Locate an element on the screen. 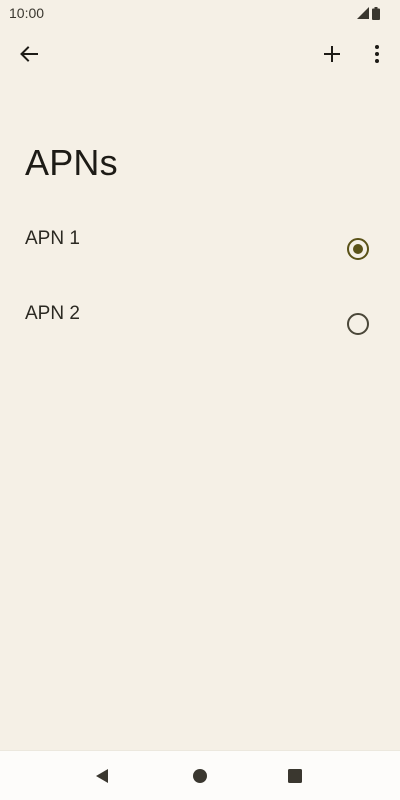 This screenshot has height=800, width=400. back-button is located at coordinates (29, 54).